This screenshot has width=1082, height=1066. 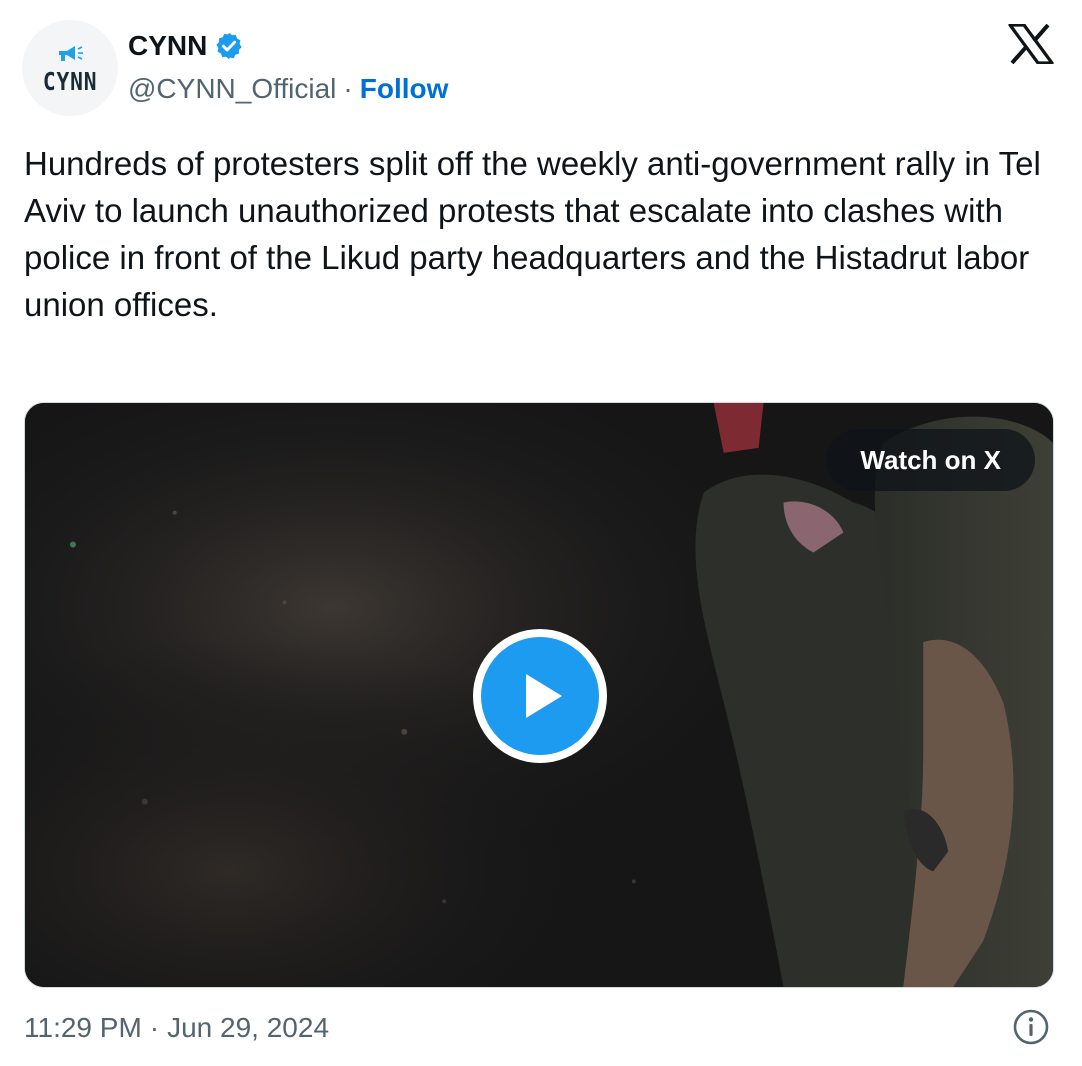 I want to click on avatar: CYNN, so click(x=70, y=68).